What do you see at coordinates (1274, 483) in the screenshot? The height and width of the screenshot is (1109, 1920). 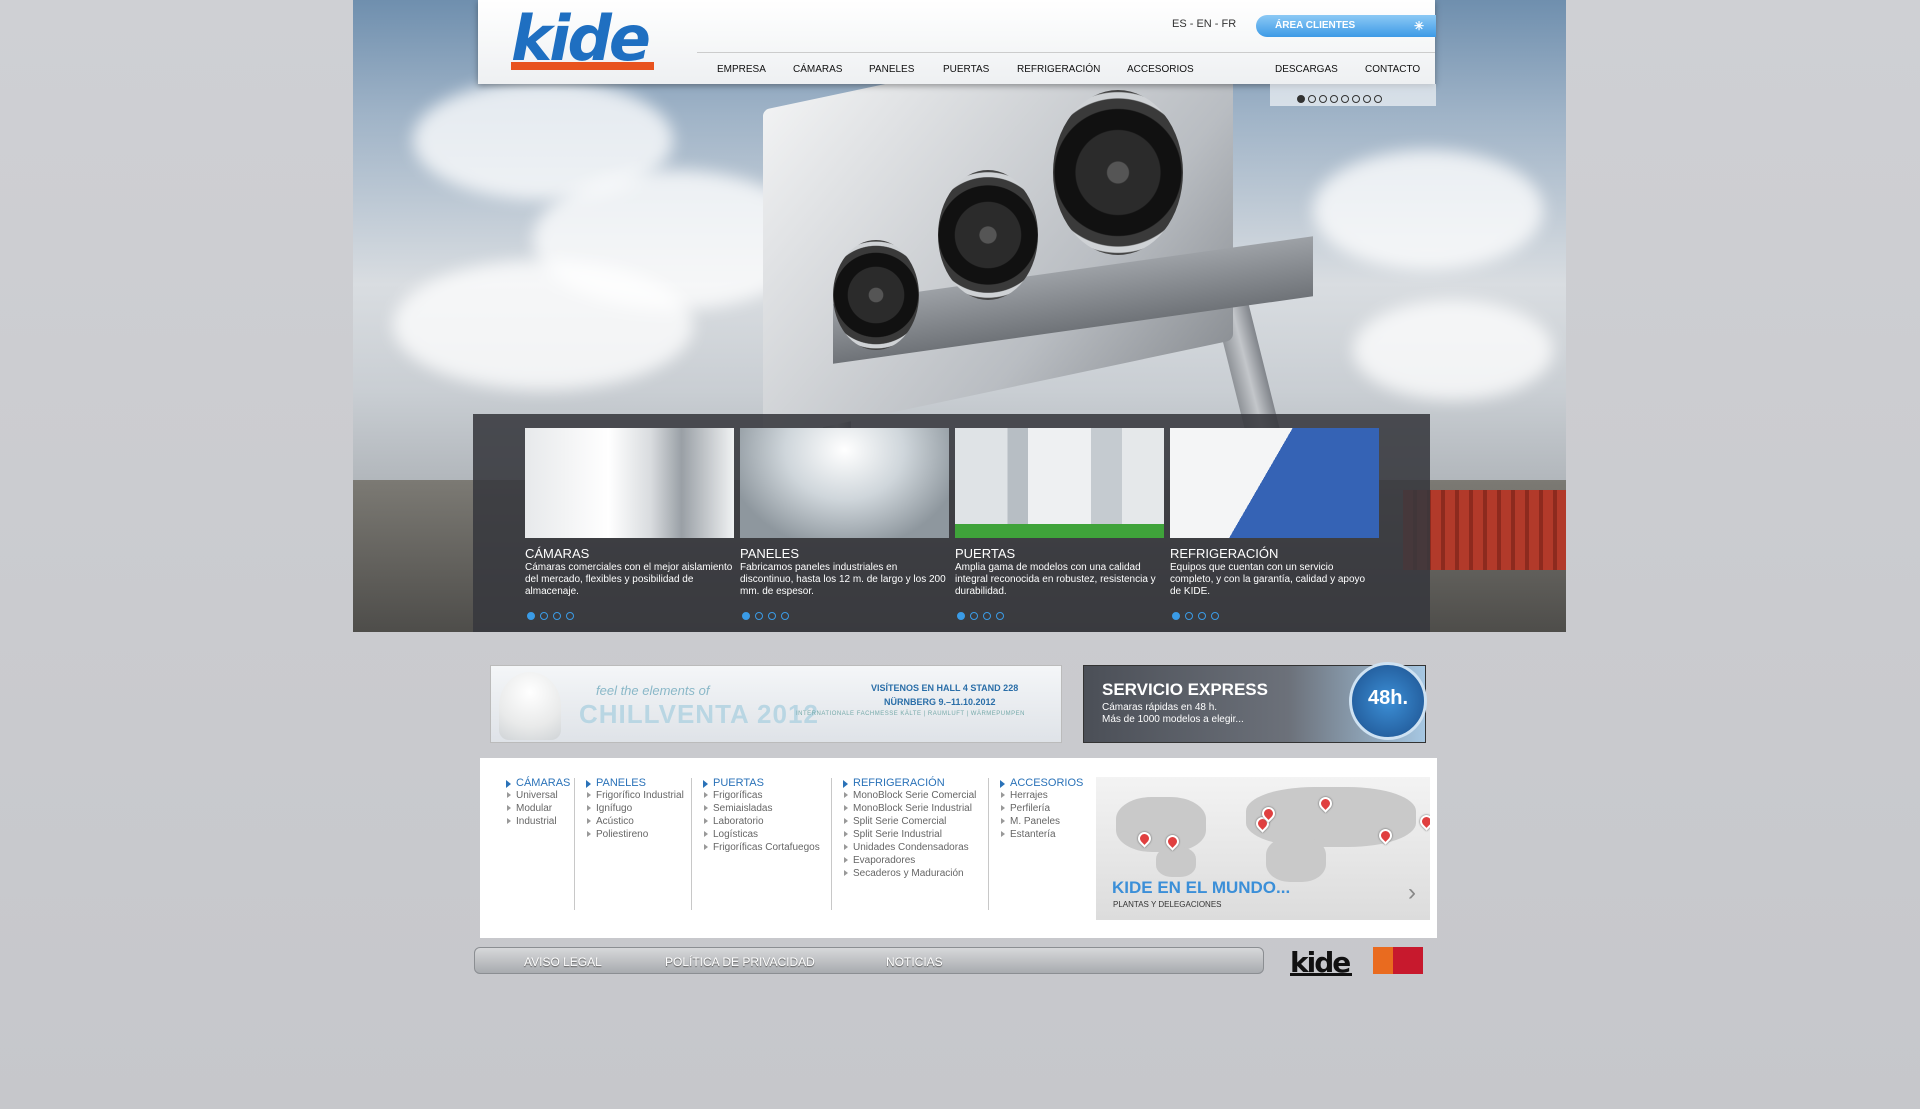 I see `refrigeracion-image` at bounding box center [1274, 483].